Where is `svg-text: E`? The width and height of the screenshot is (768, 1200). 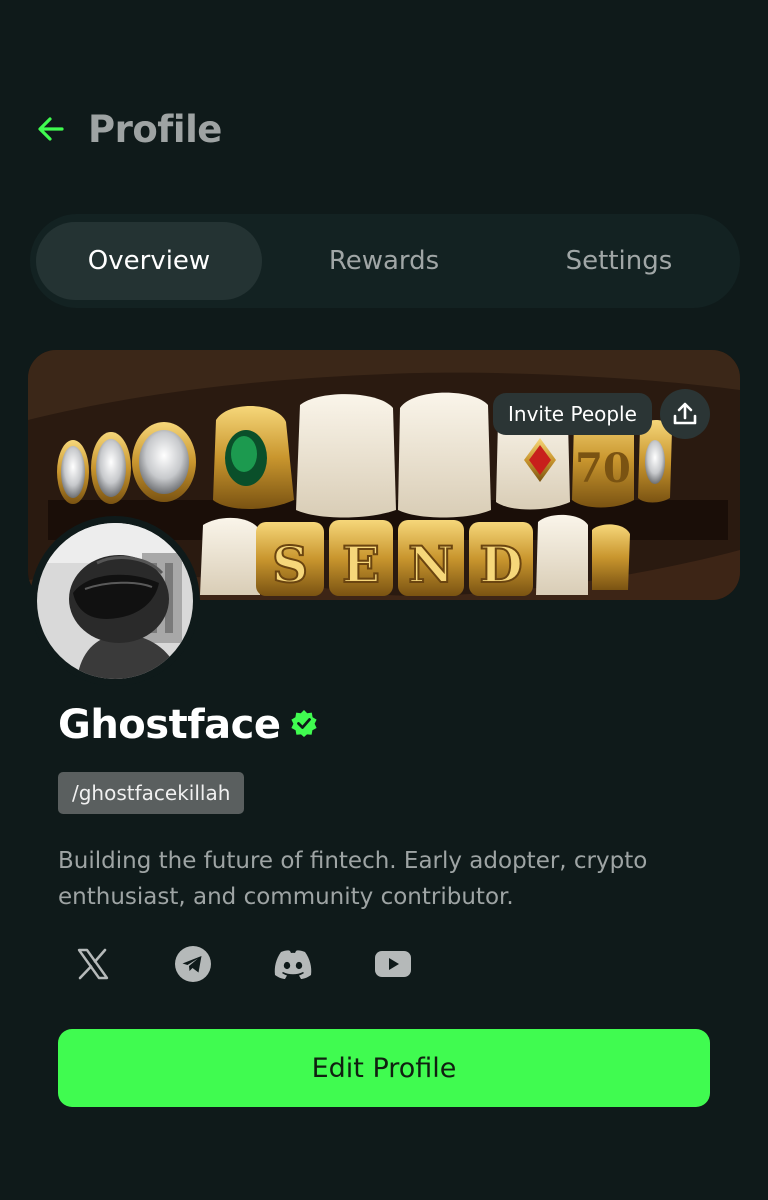
svg-text: E is located at coordinates (361, 564).